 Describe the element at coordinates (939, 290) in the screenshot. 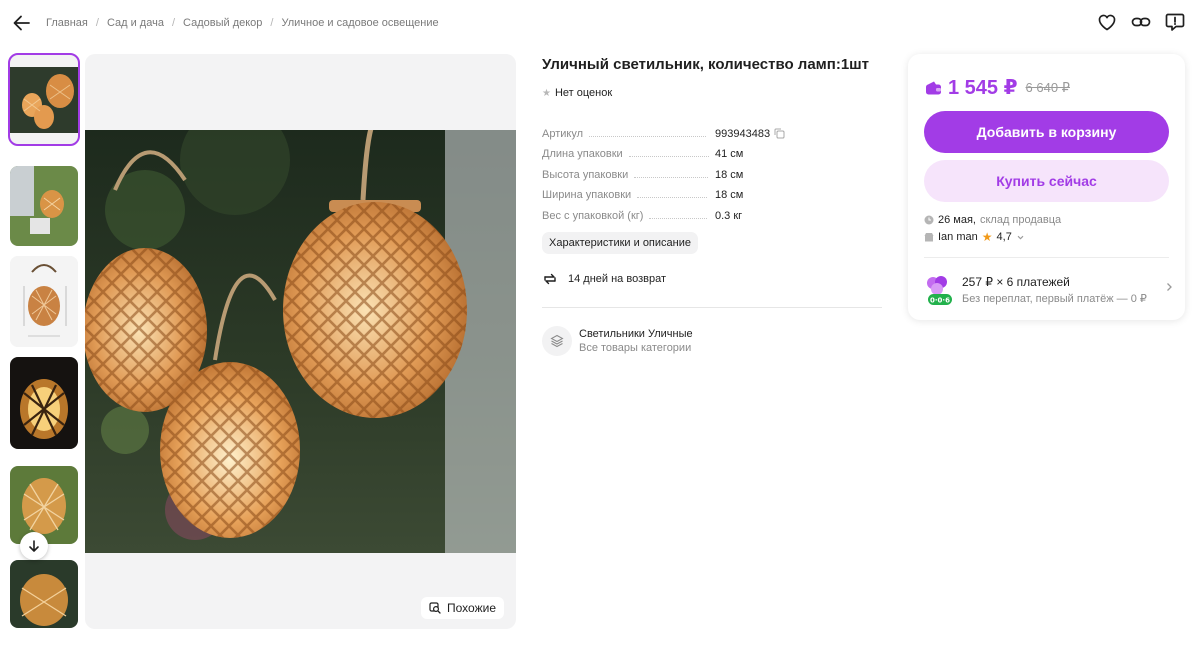

I see `installment-logo-icon: 0·0·6` at that location.